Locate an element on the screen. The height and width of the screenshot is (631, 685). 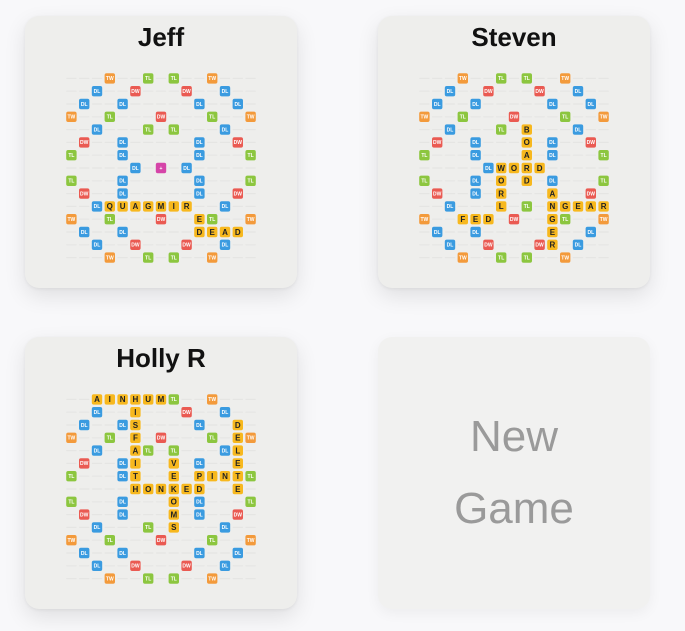
letter-tile-label: B is located at coordinates (527, 129).